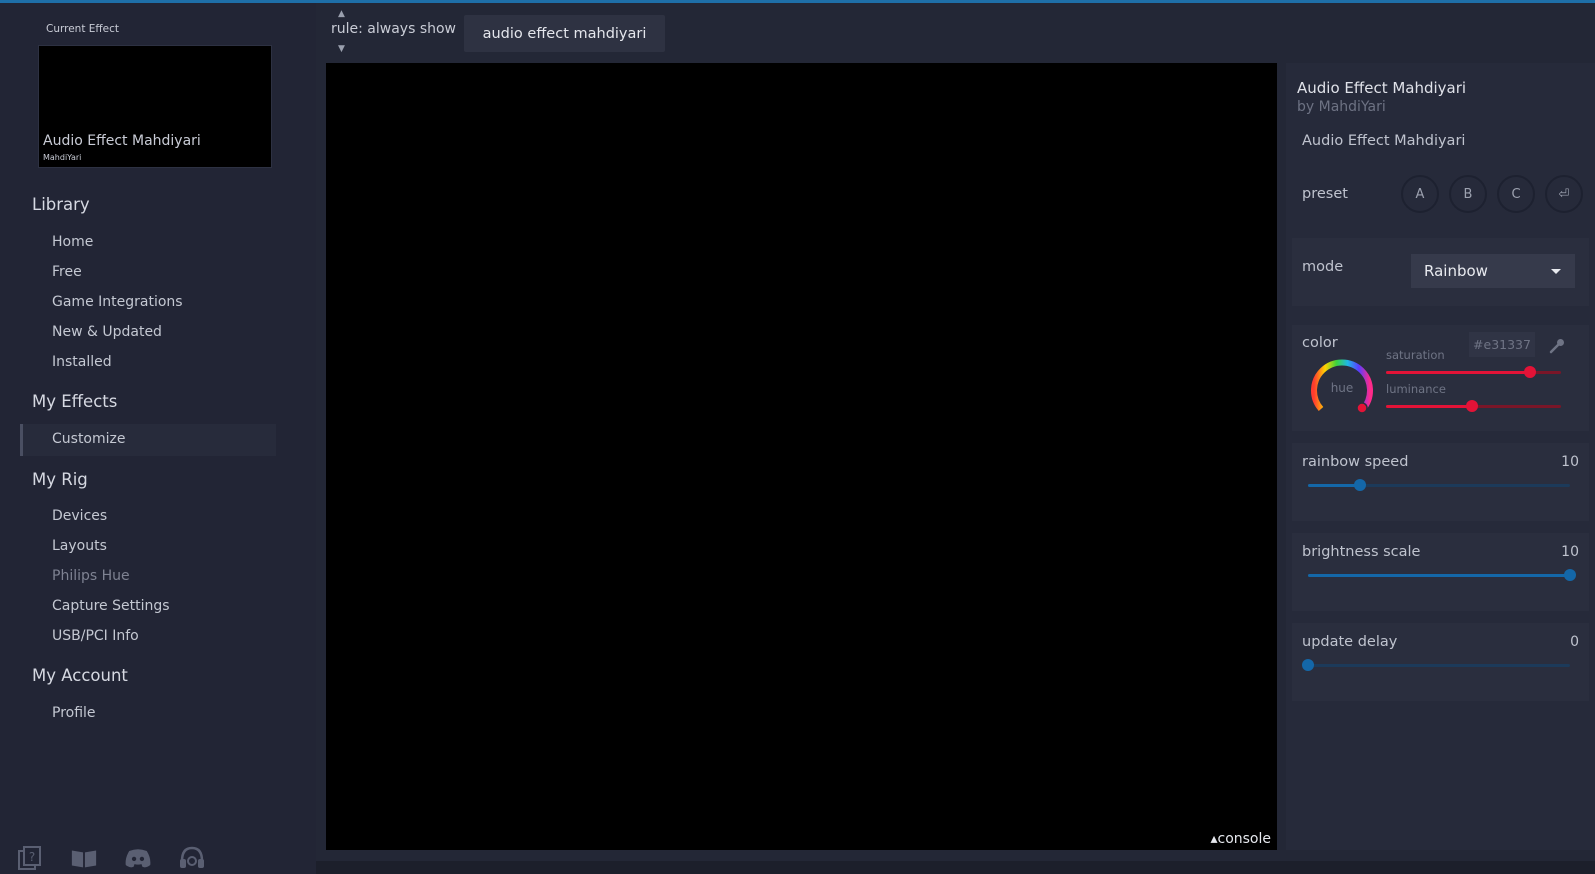 This screenshot has height=874, width=1595. I want to click on hue-thumb, so click(1362, 408).